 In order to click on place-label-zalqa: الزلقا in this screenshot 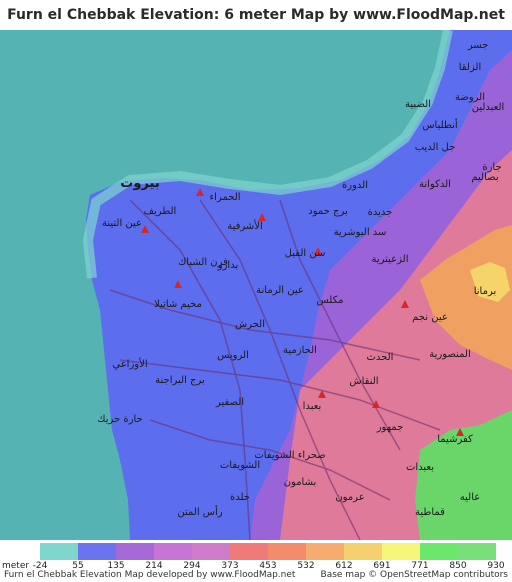, I will do `click(470, 67)`.